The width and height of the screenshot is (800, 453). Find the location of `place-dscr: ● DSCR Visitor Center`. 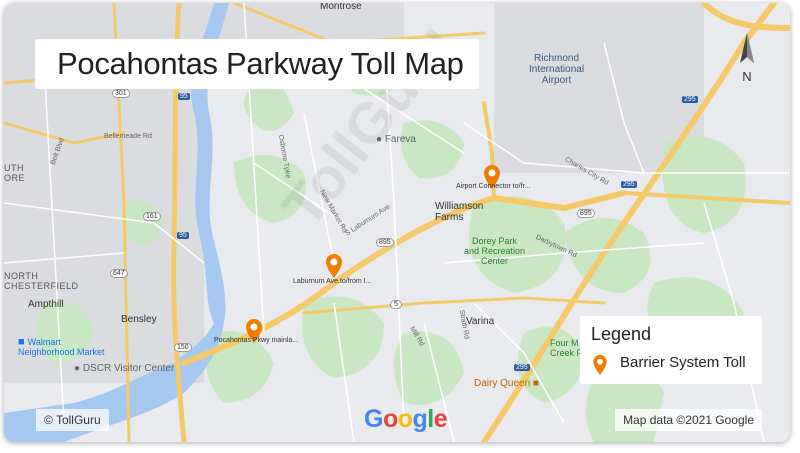

place-dscr: ● DSCR Visitor Center is located at coordinates (124, 368).